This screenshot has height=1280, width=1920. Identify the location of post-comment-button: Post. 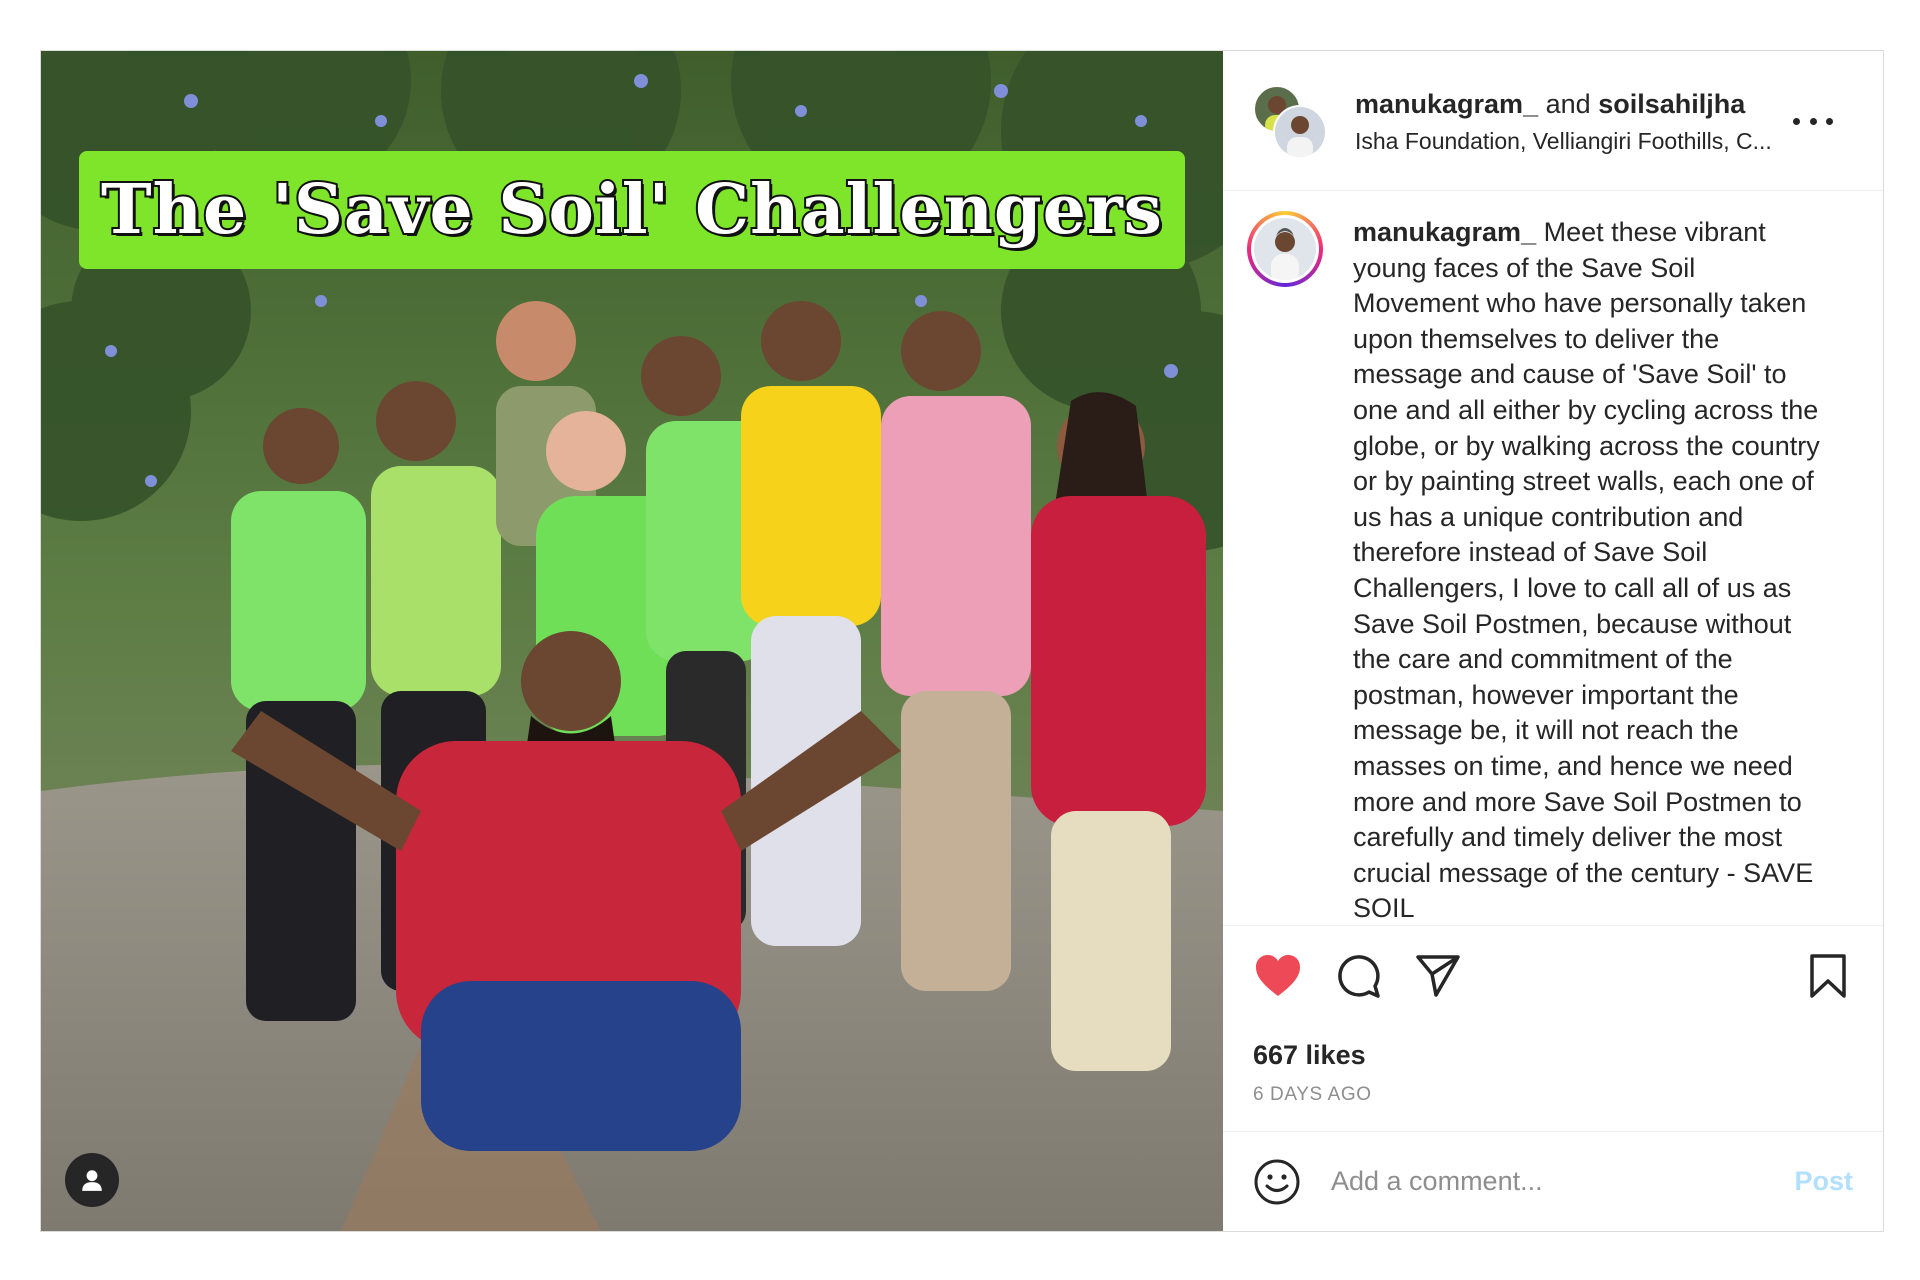
(1823, 1181).